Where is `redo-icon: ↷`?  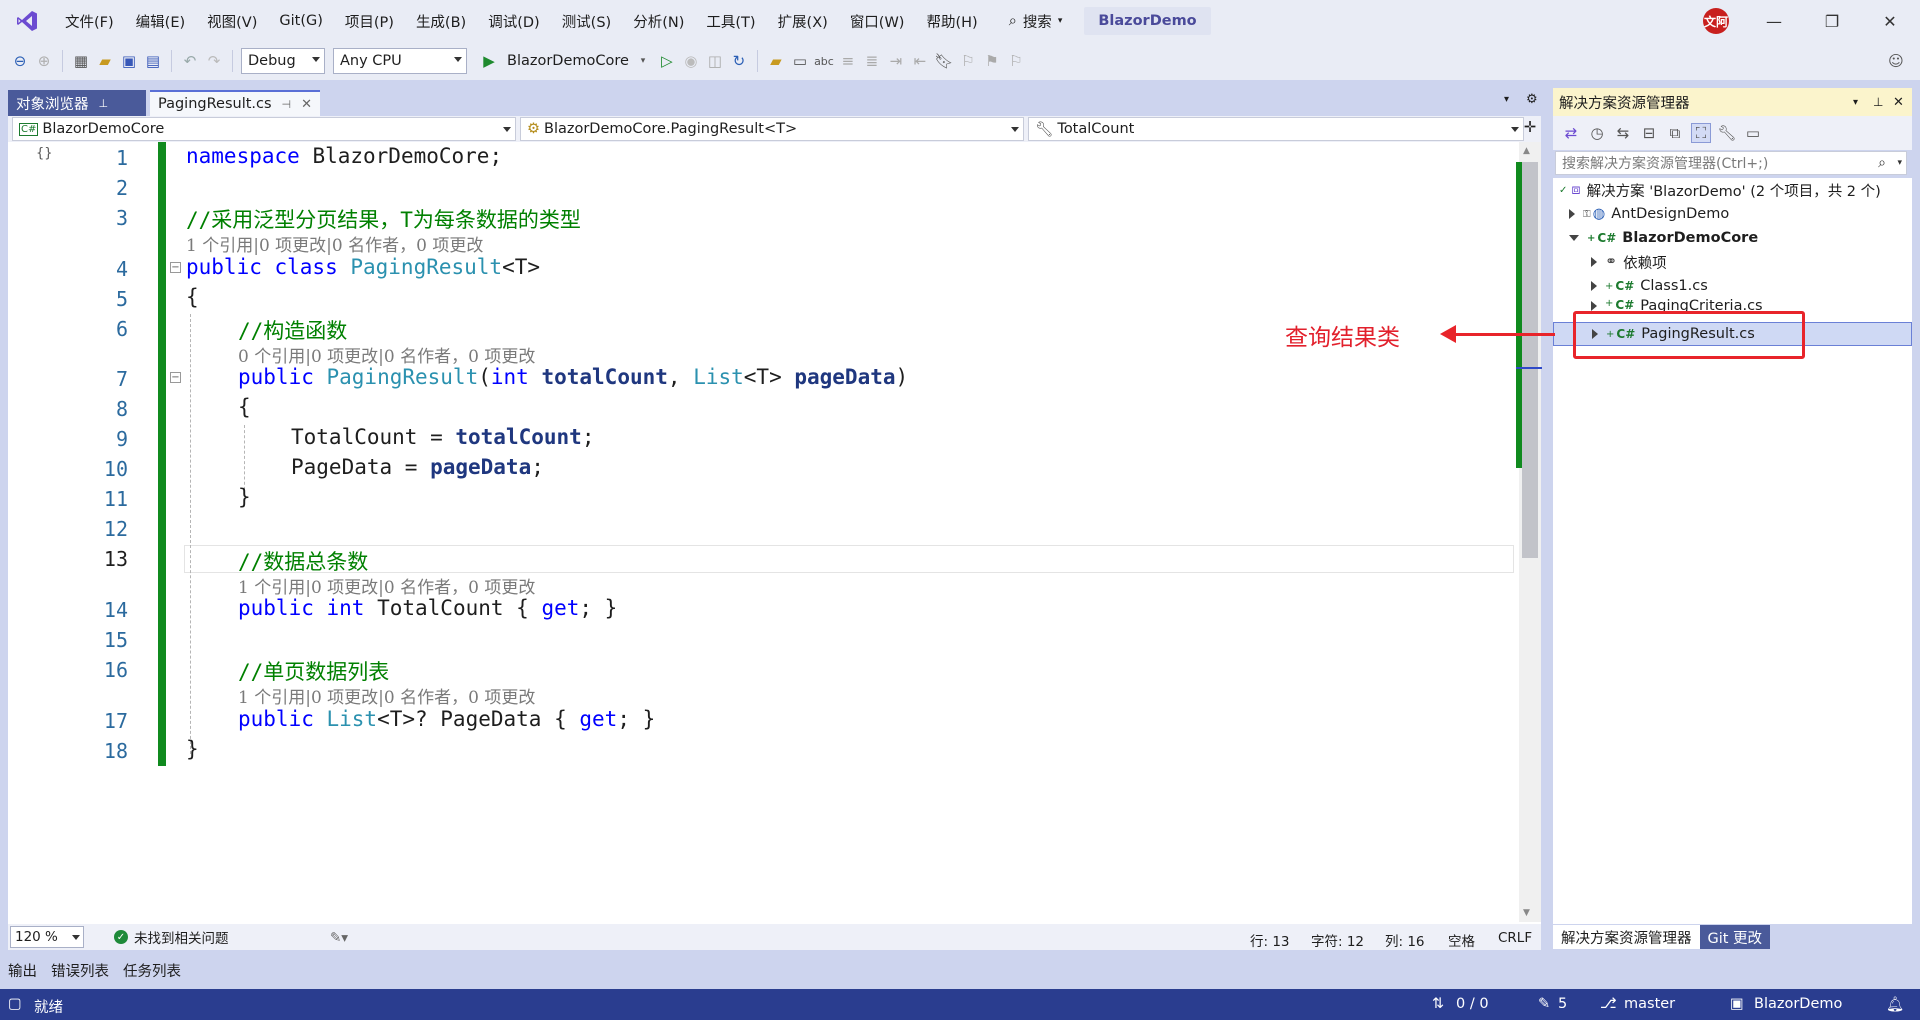 redo-icon: ↷ is located at coordinates (214, 61).